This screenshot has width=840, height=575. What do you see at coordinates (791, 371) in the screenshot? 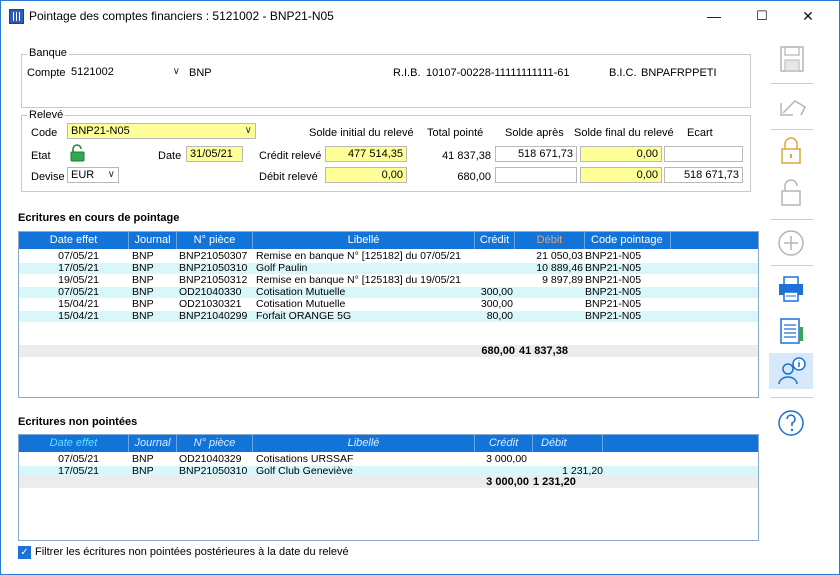
I see `user-info-icon` at bounding box center [791, 371].